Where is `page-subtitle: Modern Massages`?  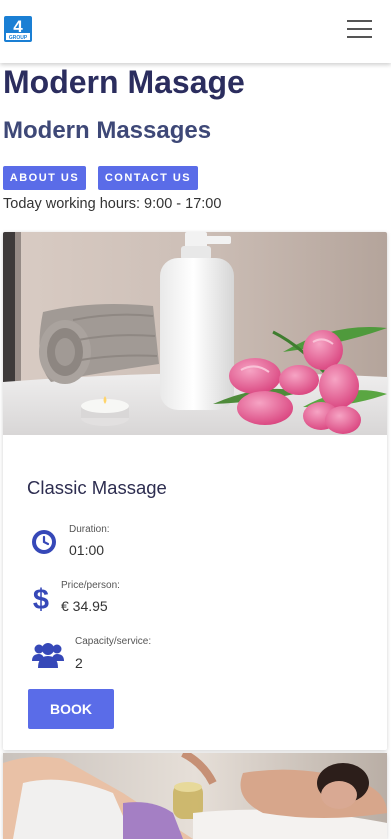
page-subtitle: Modern Massages is located at coordinates (107, 130).